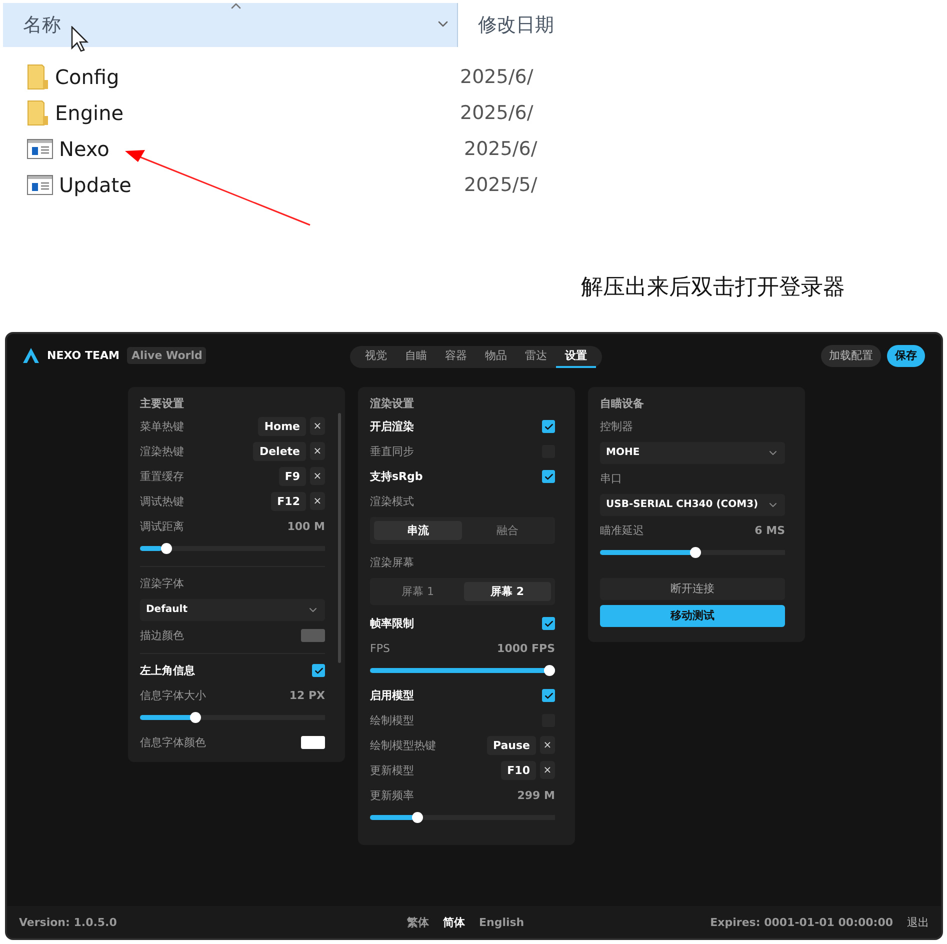  I want to click on file-name: Engine, so click(257, 113).